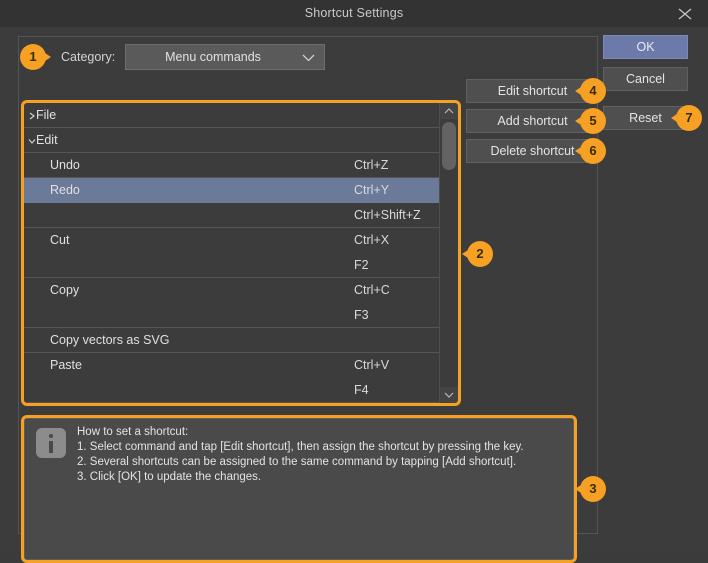 The height and width of the screenshot is (563, 708). Describe the element at coordinates (231, 390) in the screenshot. I see `table-row: F4` at that location.